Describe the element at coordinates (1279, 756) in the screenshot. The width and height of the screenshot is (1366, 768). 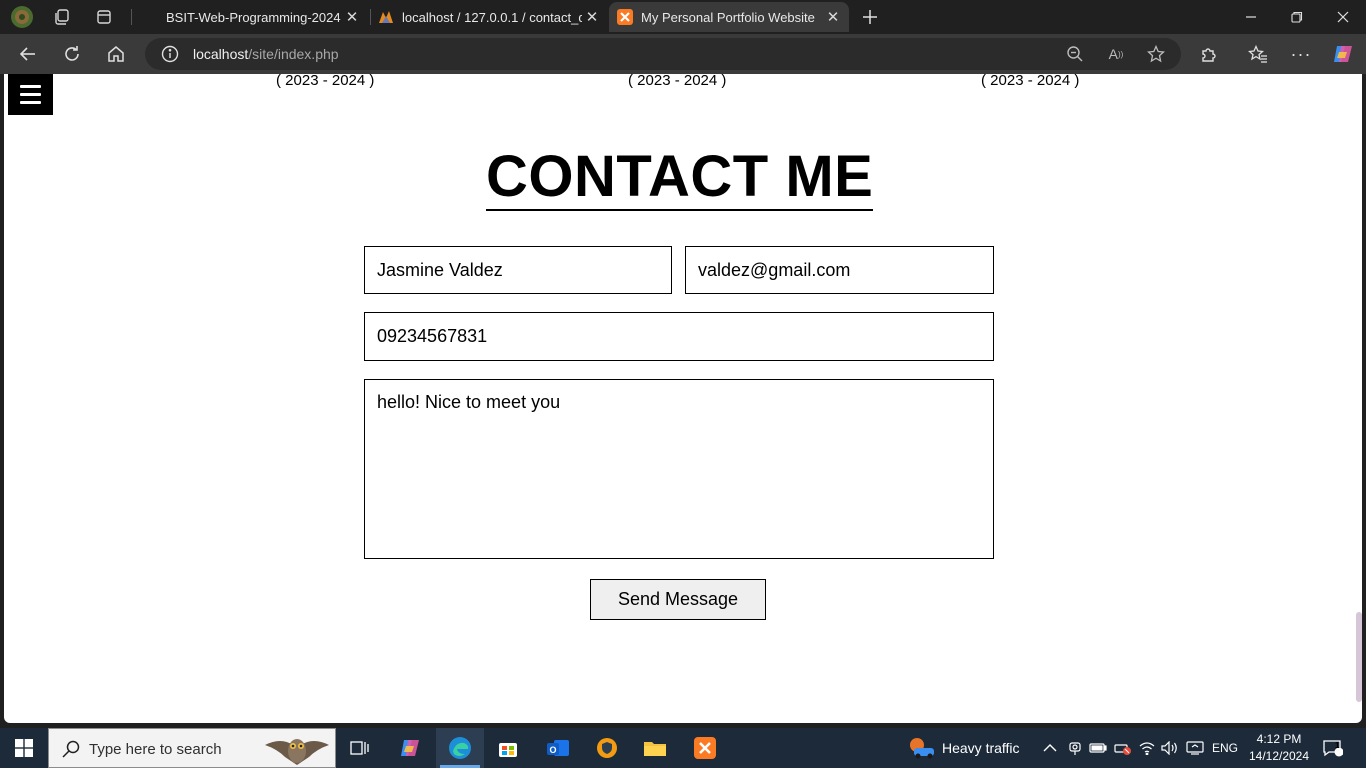
I see `clock-date: 14/12/2024` at that location.